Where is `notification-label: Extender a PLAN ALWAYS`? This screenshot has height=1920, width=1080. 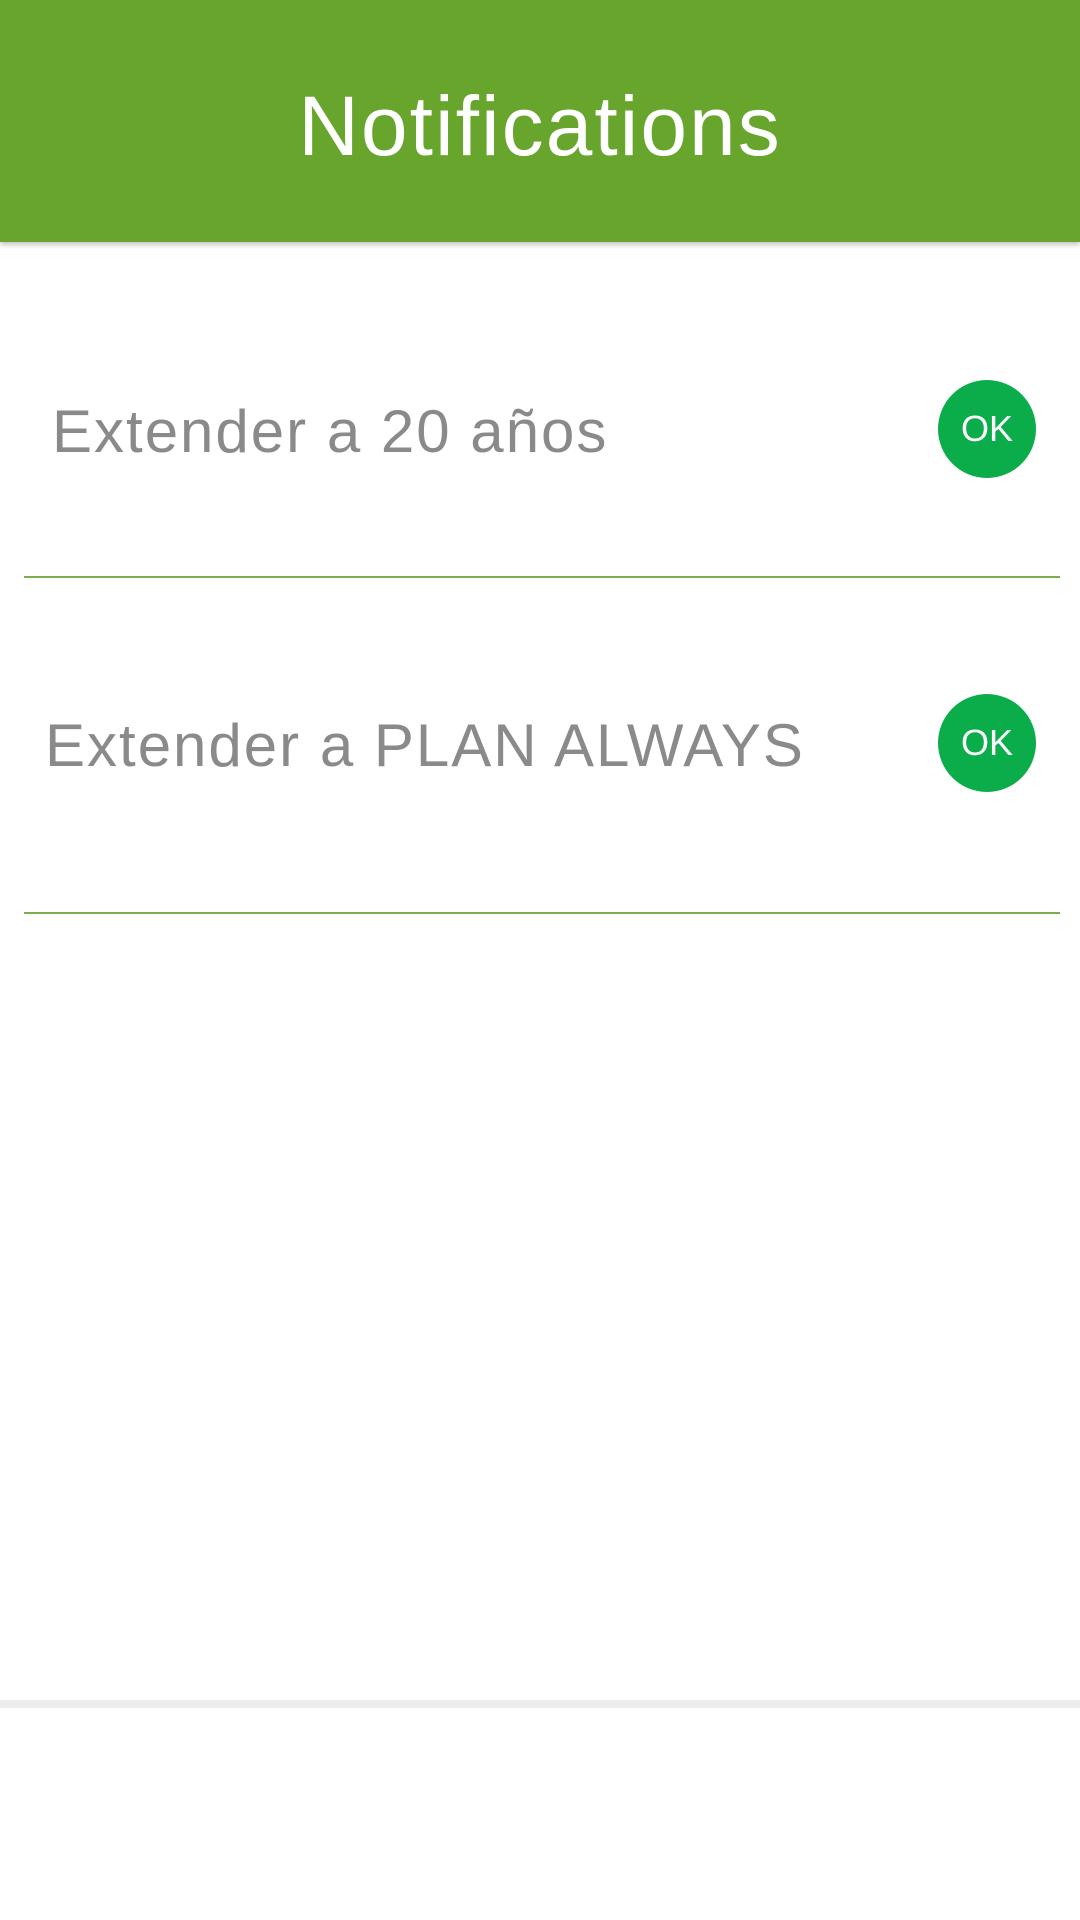 notification-label: Extender a PLAN ALWAYS is located at coordinates (425, 745).